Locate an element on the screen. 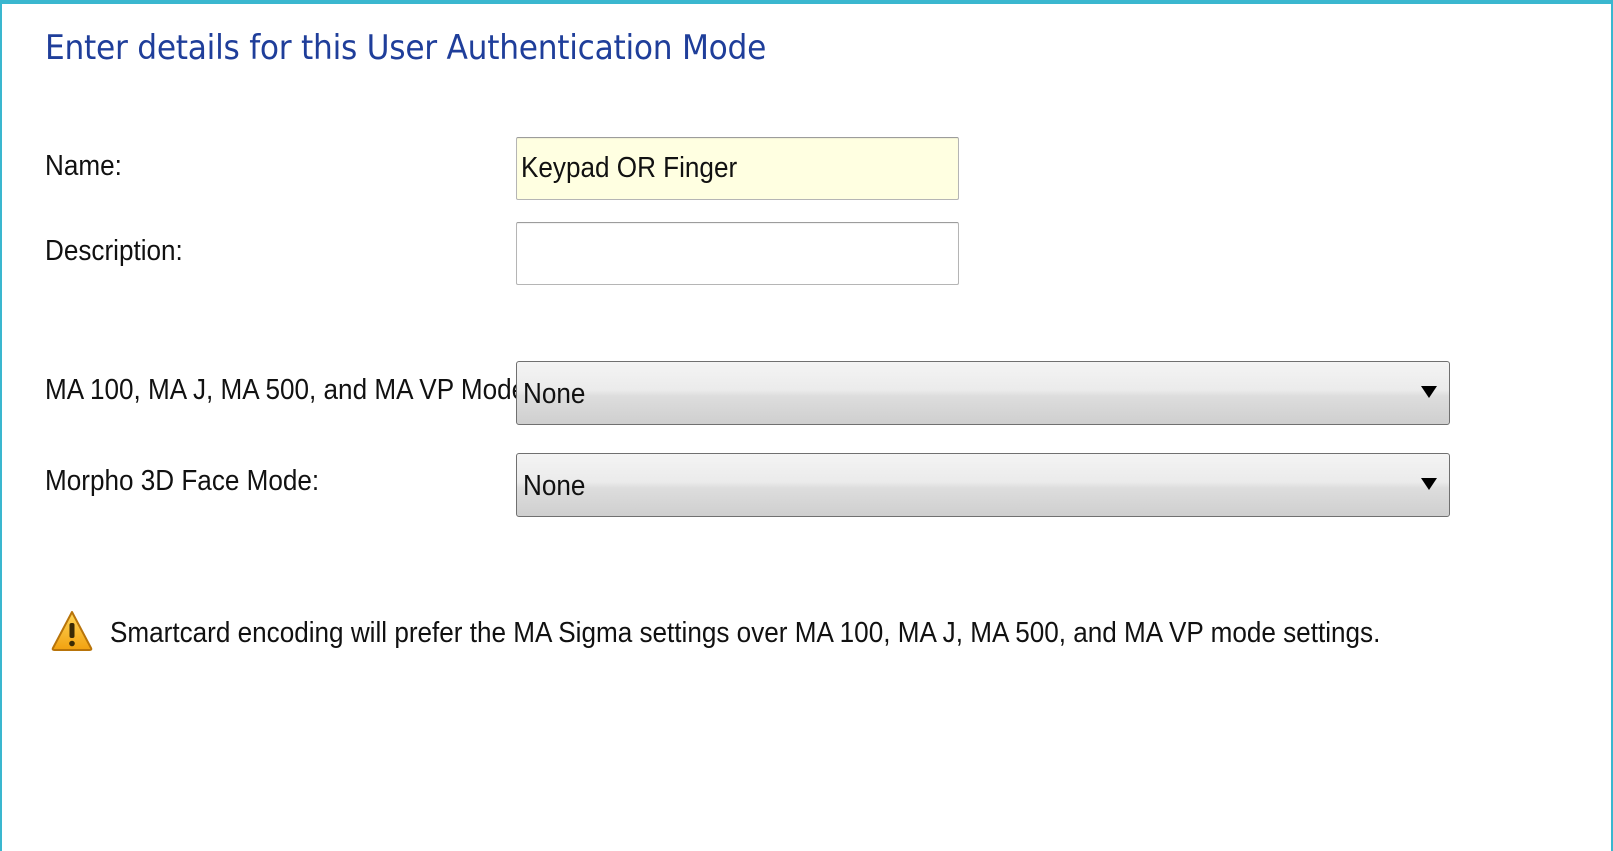 The width and height of the screenshot is (1613, 851). name-field: Keypad OR Finger is located at coordinates (737, 168).